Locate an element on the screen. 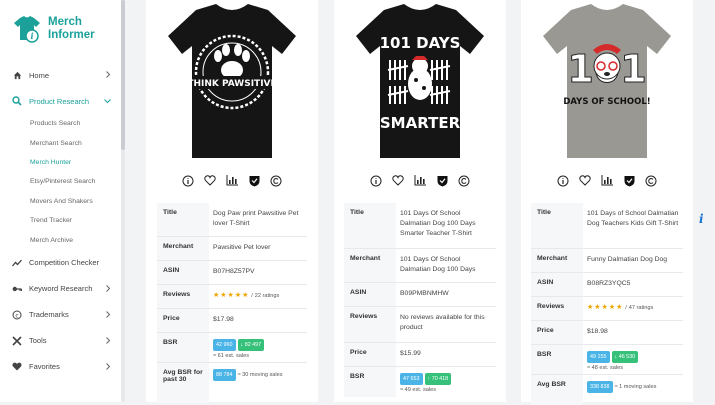 The image size is (715, 405). shirt-print-text: THINK PAWSITIVE is located at coordinates (231, 84).